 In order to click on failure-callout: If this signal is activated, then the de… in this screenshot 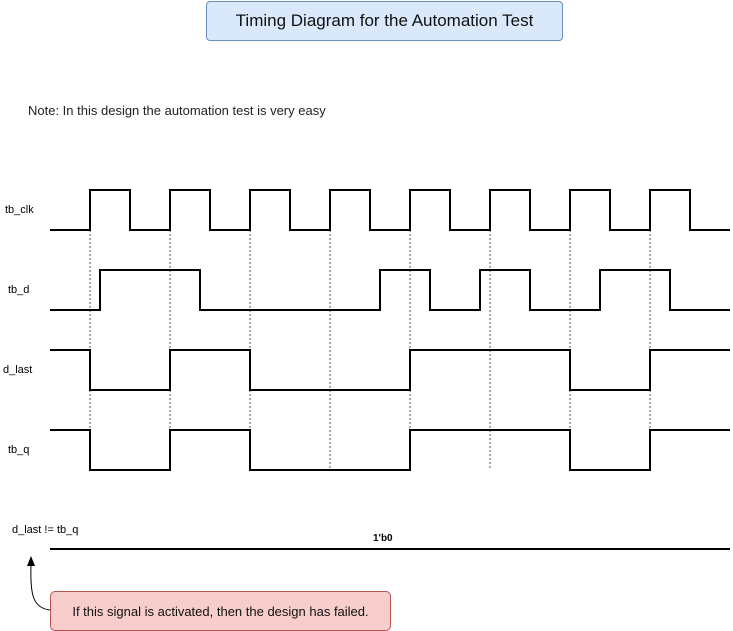, I will do `click(220, 611)`.